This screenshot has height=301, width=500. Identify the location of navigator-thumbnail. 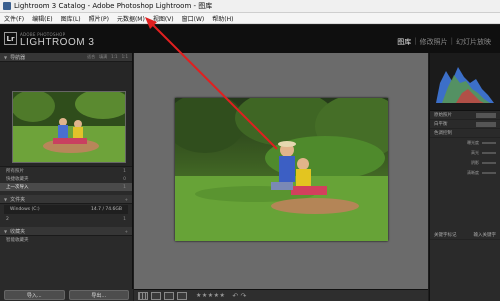
(69, 127).